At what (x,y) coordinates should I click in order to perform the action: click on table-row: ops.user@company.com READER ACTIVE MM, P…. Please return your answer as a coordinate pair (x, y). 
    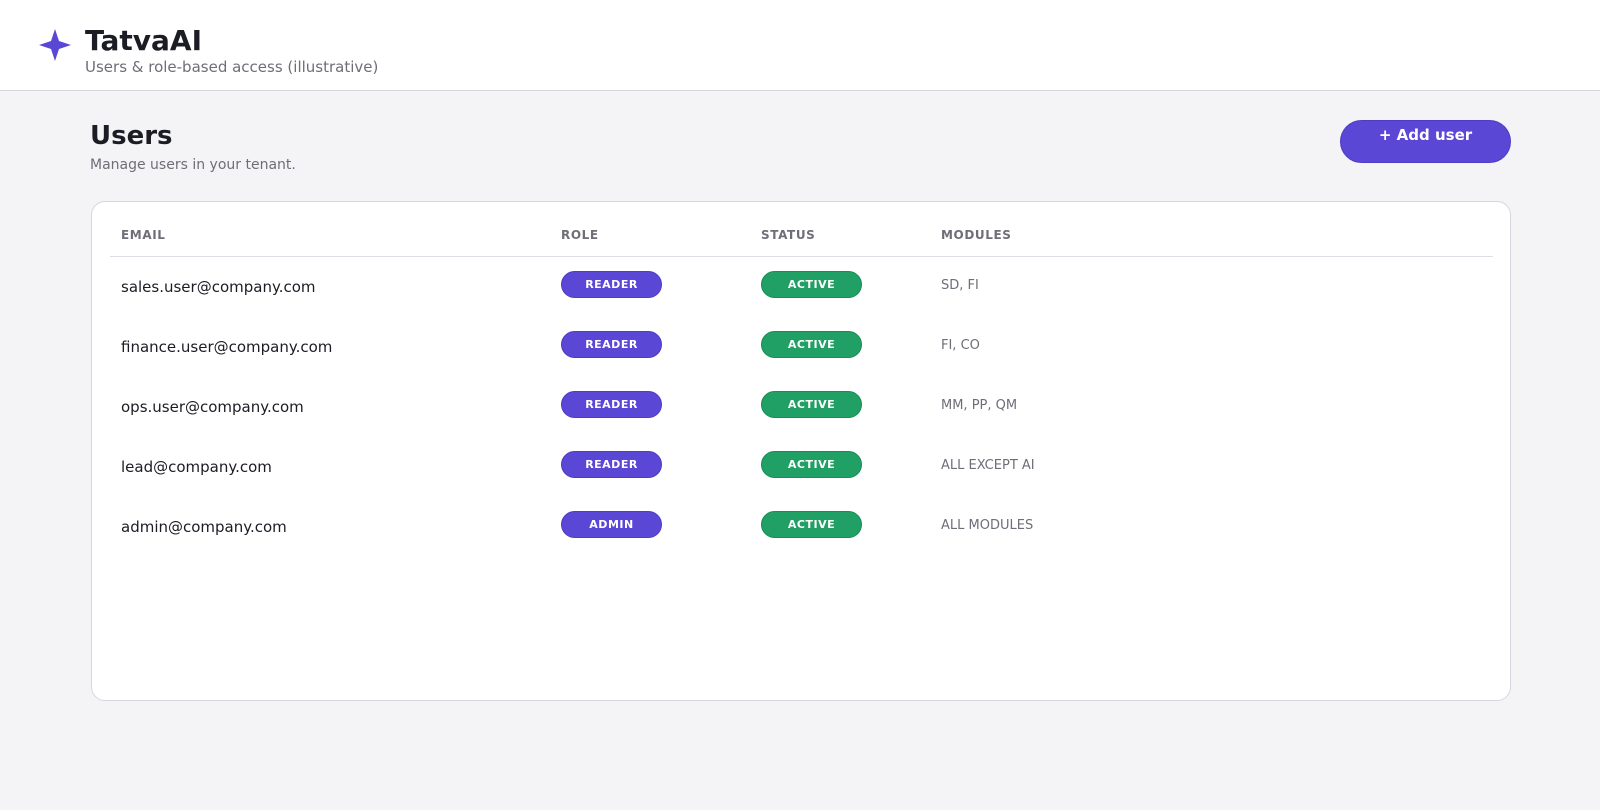
    Looking at the image, I should click on (802, 421).